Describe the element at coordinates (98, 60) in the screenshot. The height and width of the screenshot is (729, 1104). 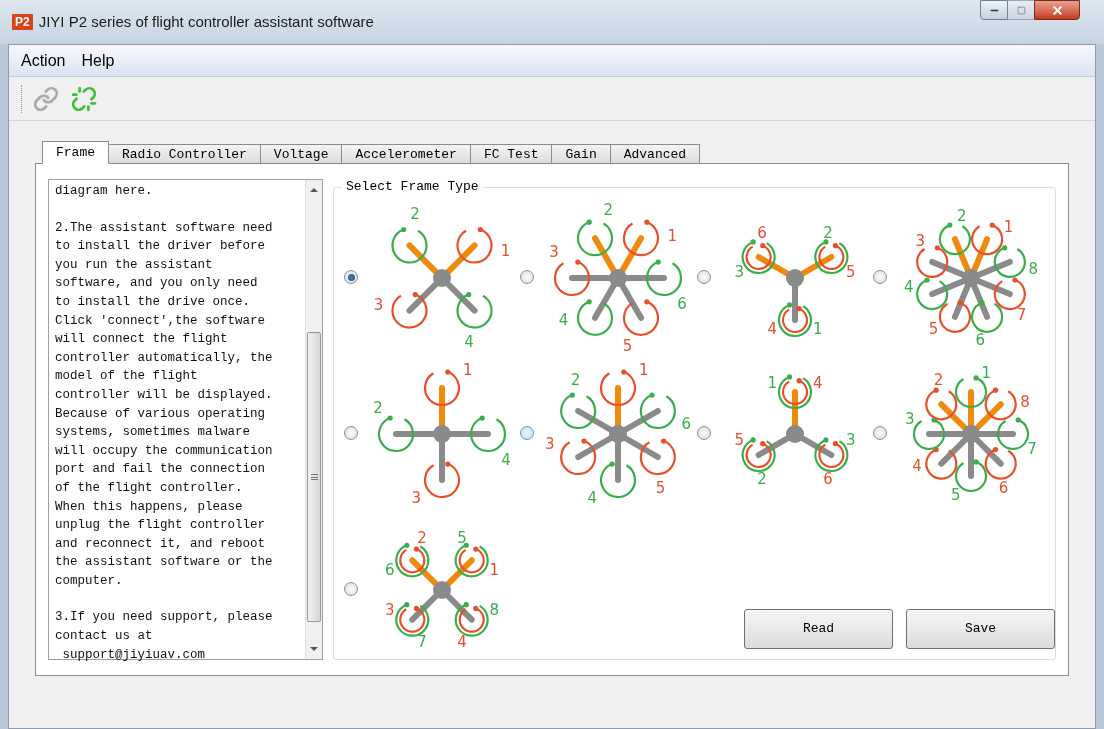
I see `menu-item: Help` at that location.